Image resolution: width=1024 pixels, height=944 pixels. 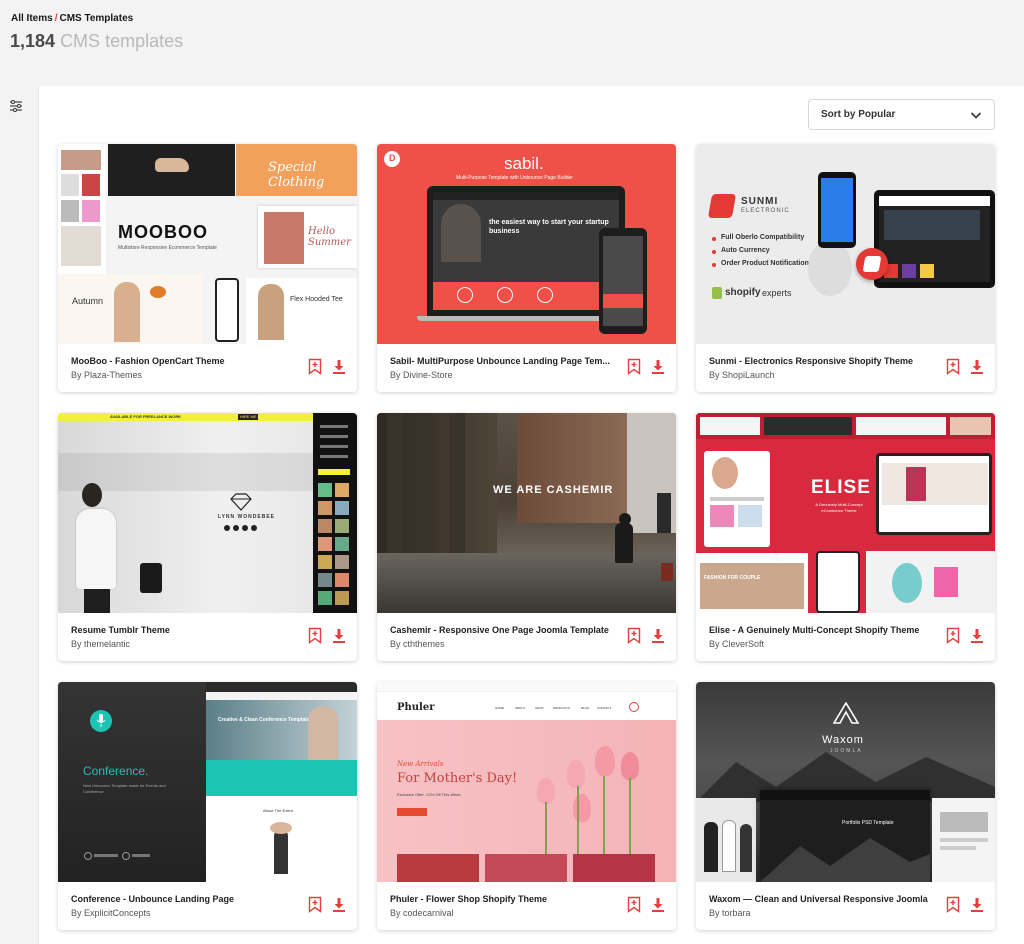 What do you see at coordinates (107, 644) in the screenshot?
I see `author-name: themelantic` at bounding box center [107, 644].